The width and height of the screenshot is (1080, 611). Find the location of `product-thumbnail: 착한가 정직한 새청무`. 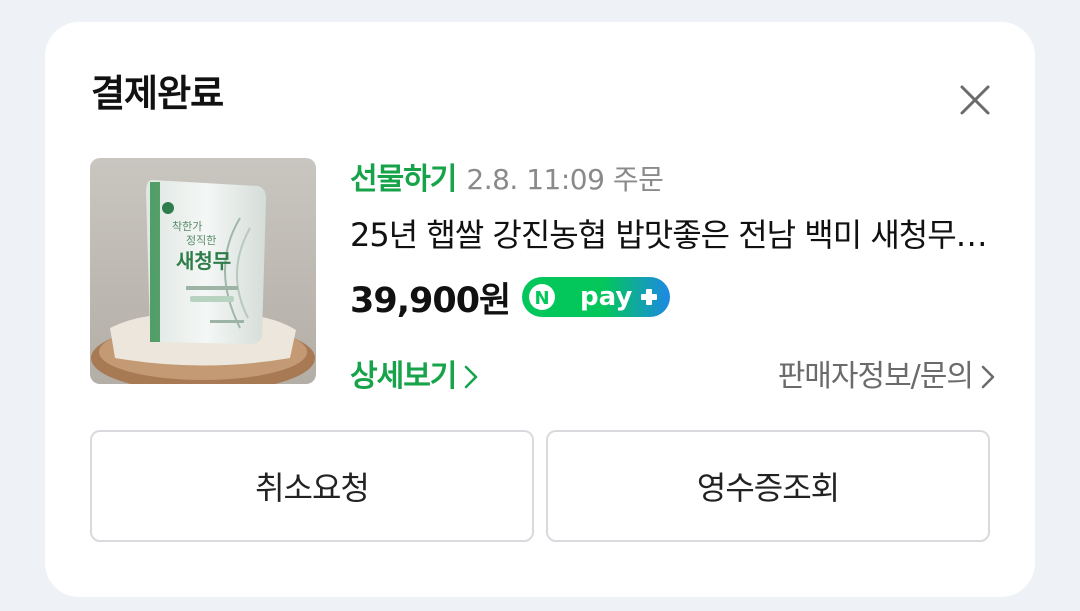

product-thumbnail: 착한가 정직한 새청무 is located at coordinates (203, 271).